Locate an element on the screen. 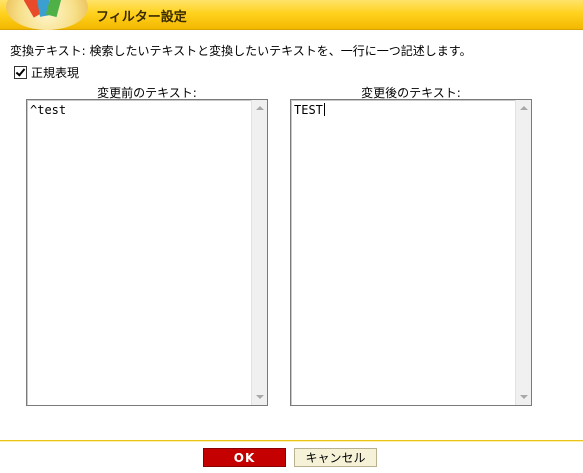  ok-button: OK is located at coordinates (244, 457).